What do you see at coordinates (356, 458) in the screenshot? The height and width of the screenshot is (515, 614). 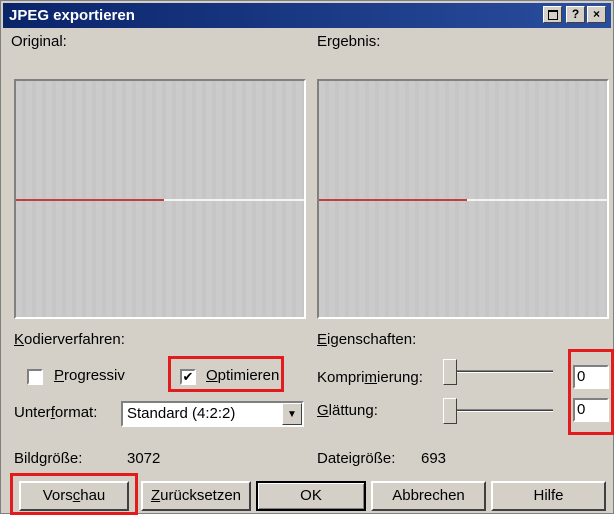 I see `file-size-label: Dateigröße:` at bounding box center [356, 458].